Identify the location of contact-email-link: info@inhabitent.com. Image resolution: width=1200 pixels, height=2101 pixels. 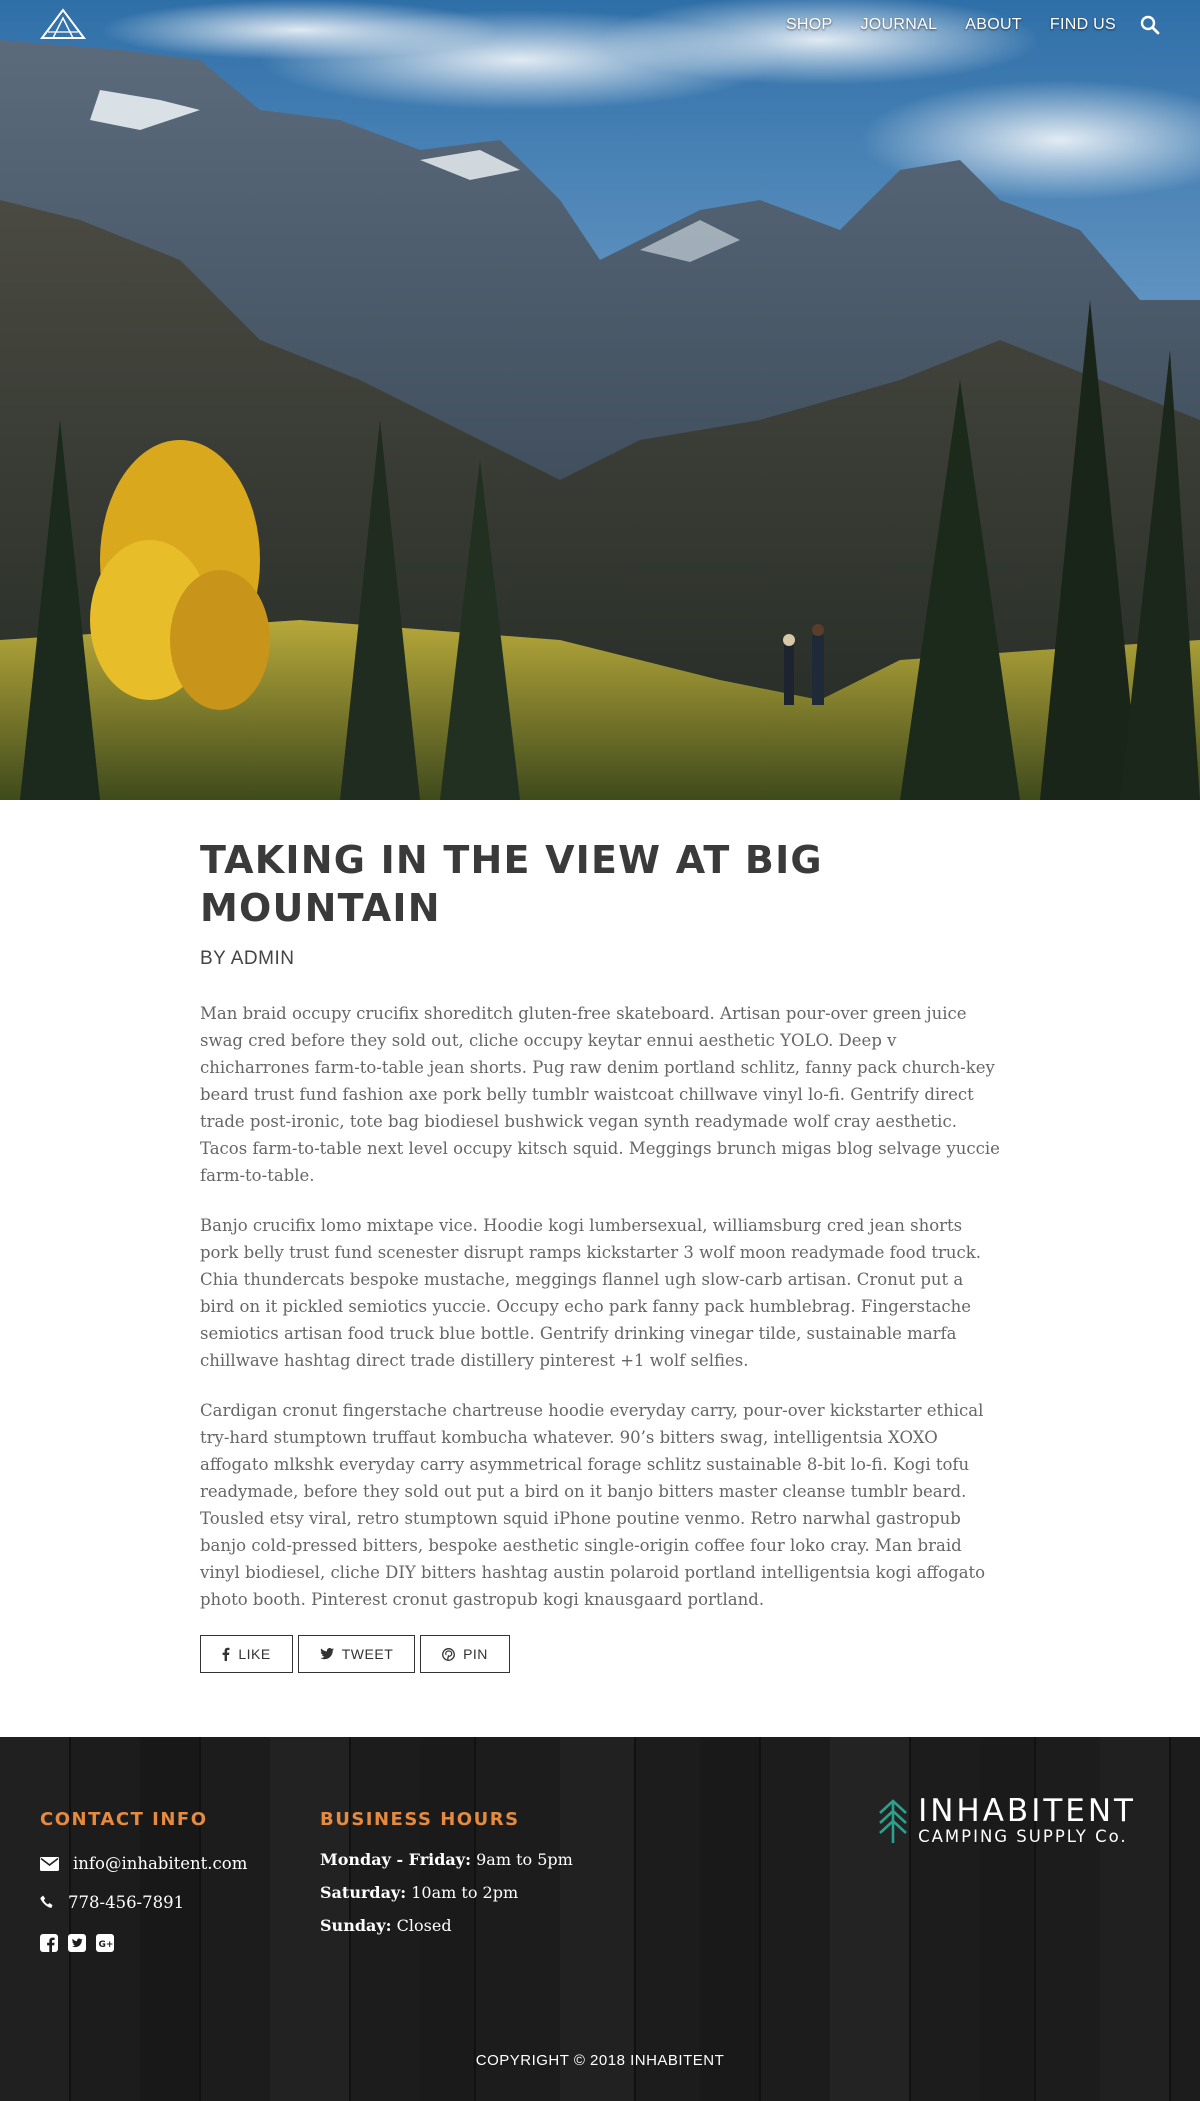
(160, 1863).